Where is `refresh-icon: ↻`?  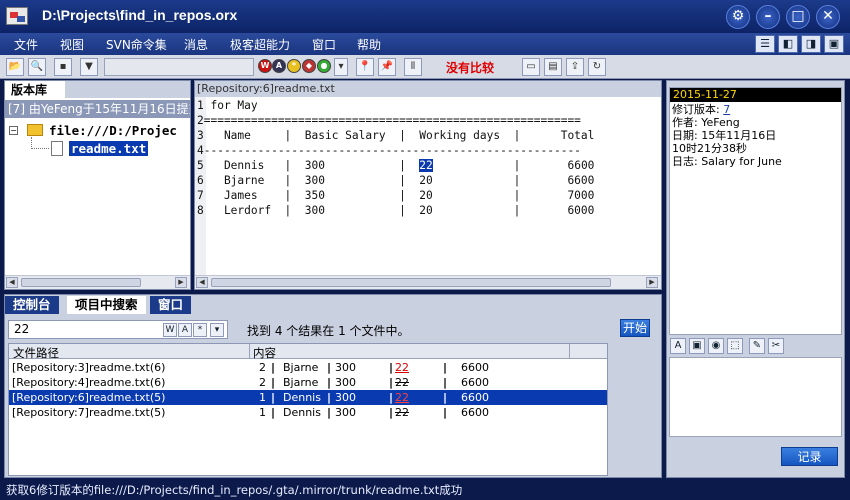 refresh-icon: ↻ is located at coordinates (597, 67).